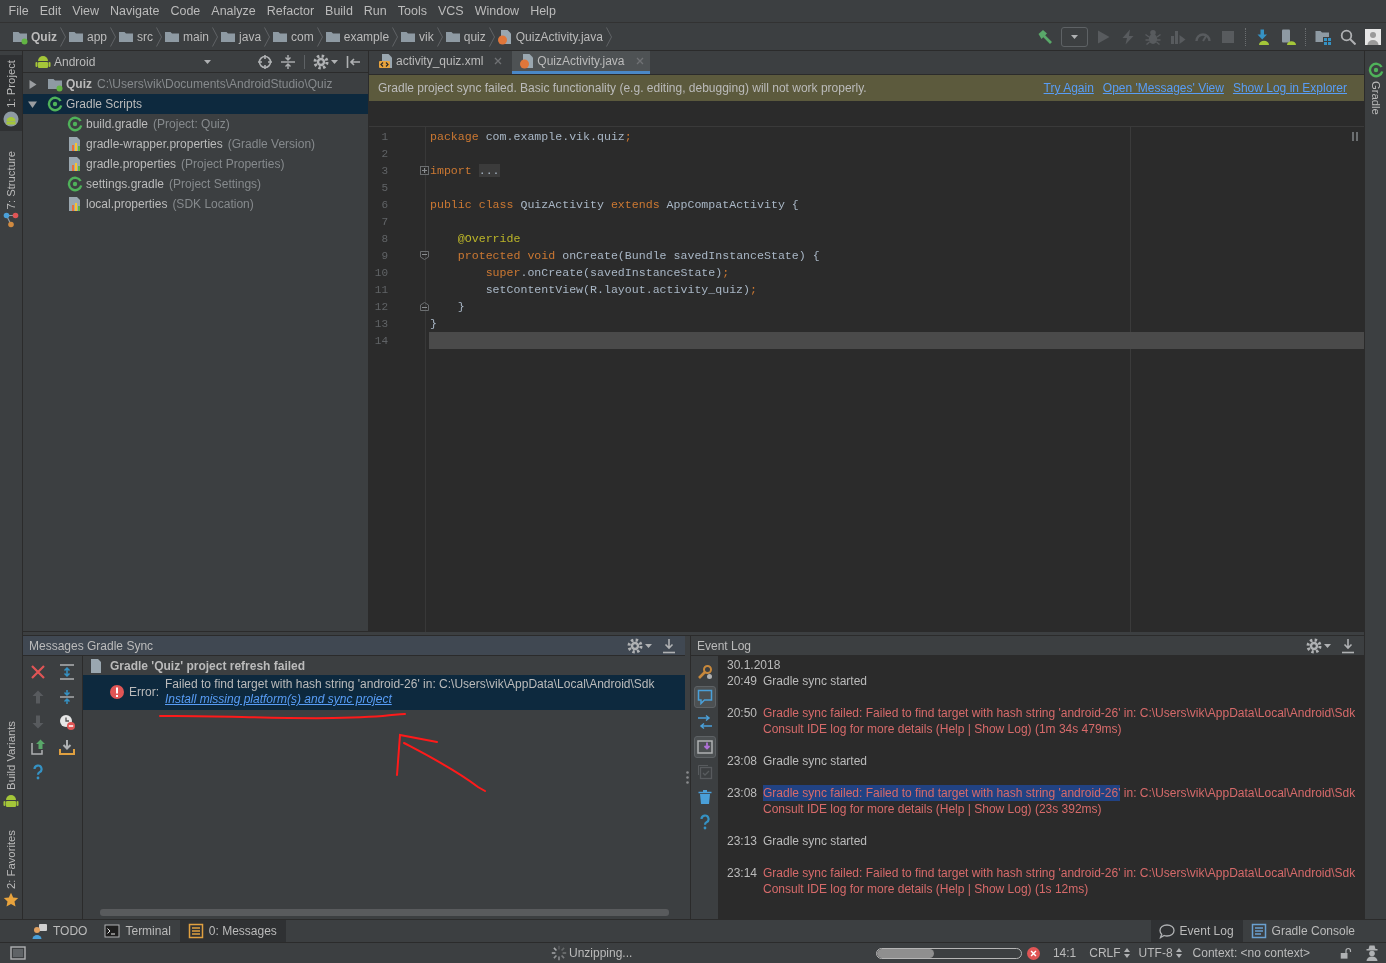 The width and height of the screenshot is (1386, 963). What do you see at coordinates (19, 11) in the screenshot?
I see `menu-item: File` at bounding box center [19, 11].